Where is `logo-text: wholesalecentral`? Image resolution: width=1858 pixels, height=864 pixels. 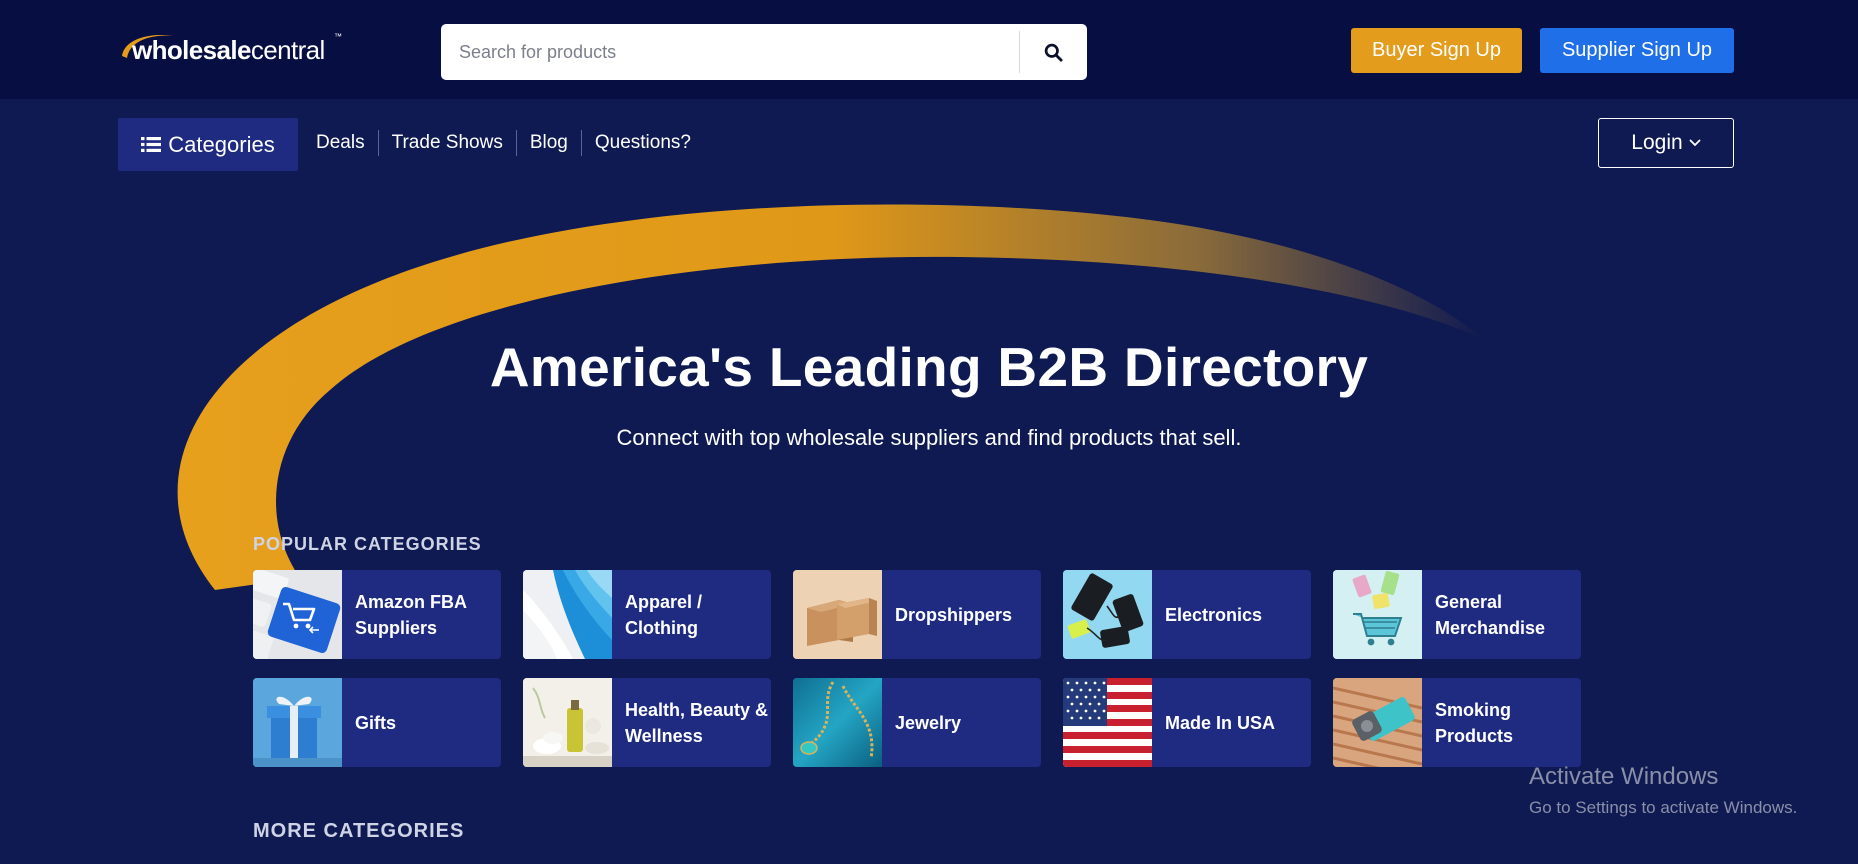 logo-text: wholesalecentral is located at coordinates (228, 50).